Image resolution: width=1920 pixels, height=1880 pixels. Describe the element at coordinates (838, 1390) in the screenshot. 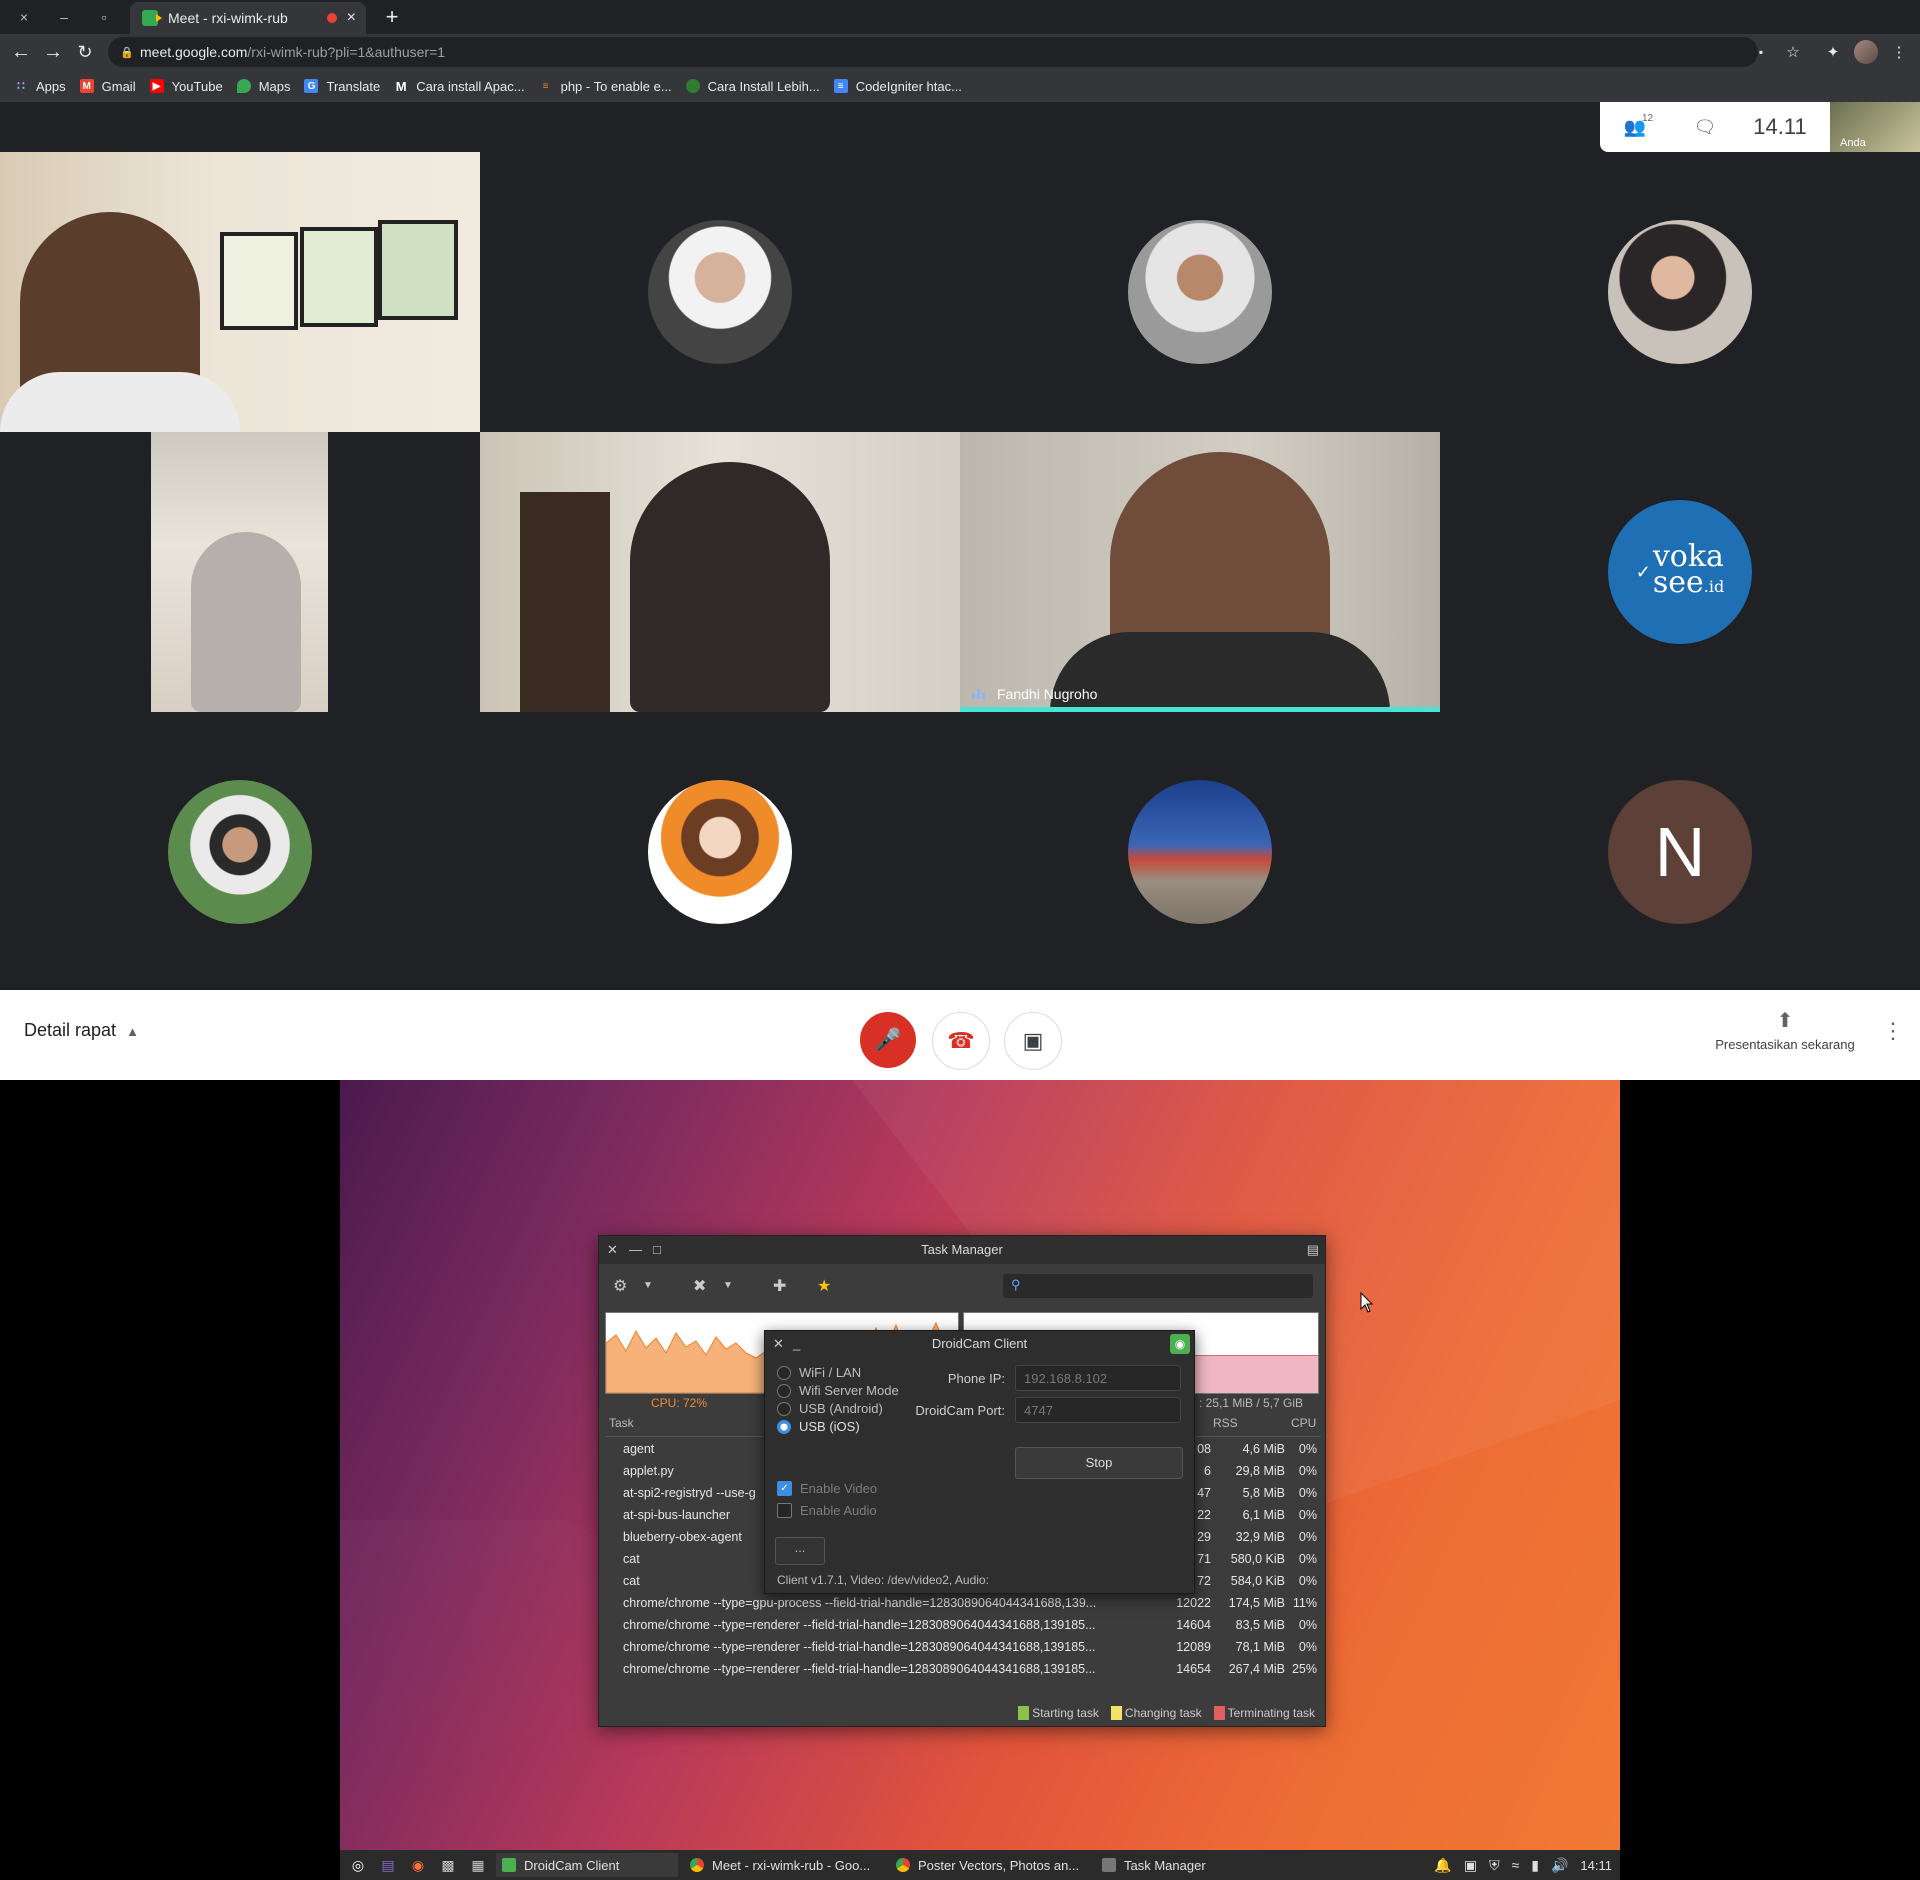

I see `mode-wifi-server: Wifi Server Mode` at that location.